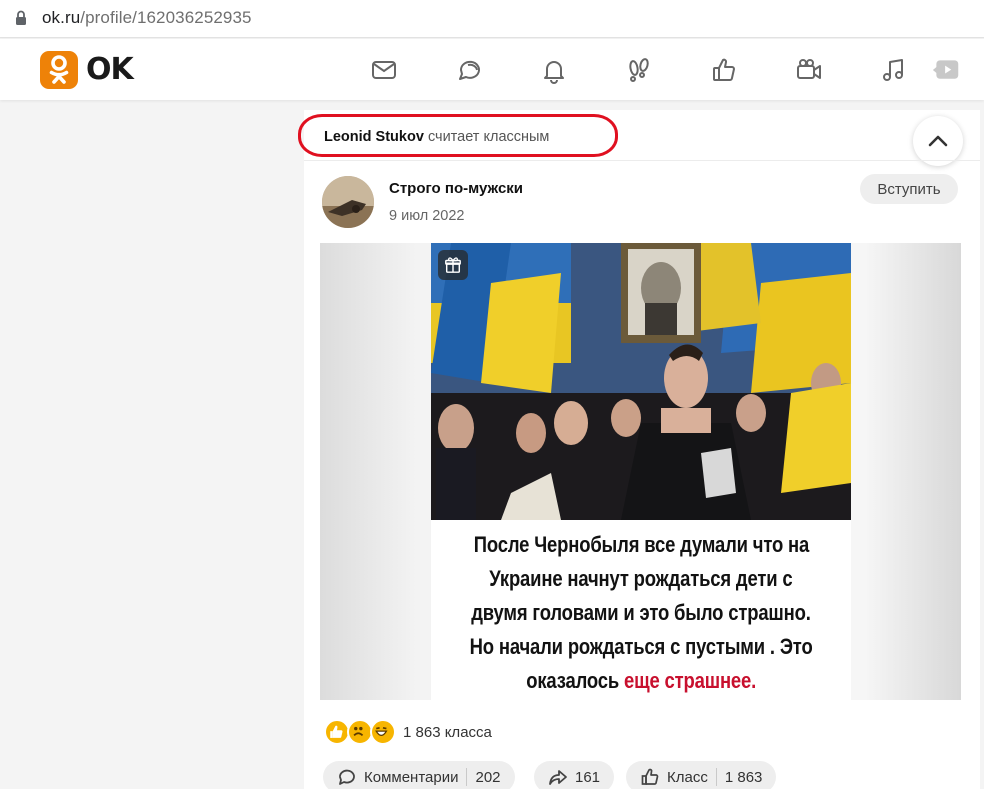 The width and height of the screenshot is (984, 789). I want to click on rally-photo, so click(641, 381).